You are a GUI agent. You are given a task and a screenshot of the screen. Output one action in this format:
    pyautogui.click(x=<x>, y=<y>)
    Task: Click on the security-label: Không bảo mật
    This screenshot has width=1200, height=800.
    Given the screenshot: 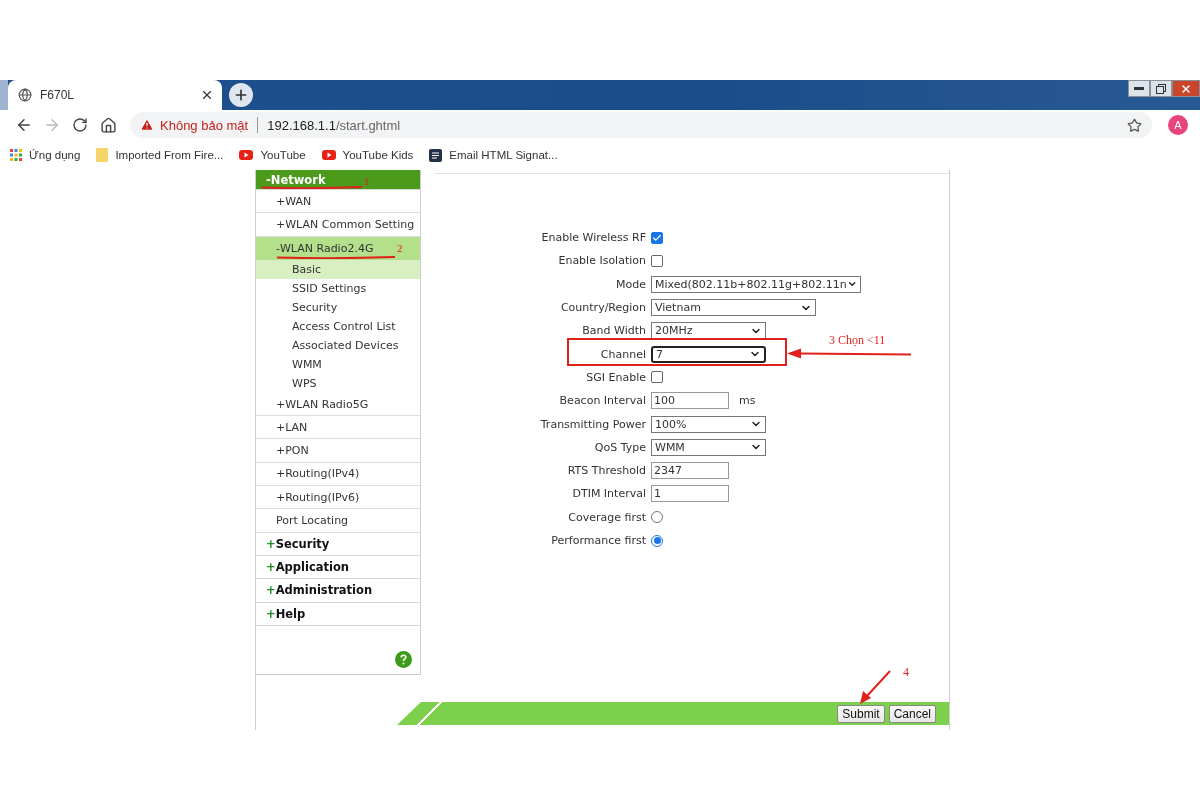 What is the action you would take?
    pyautogui.click(x=204, y=125)
    